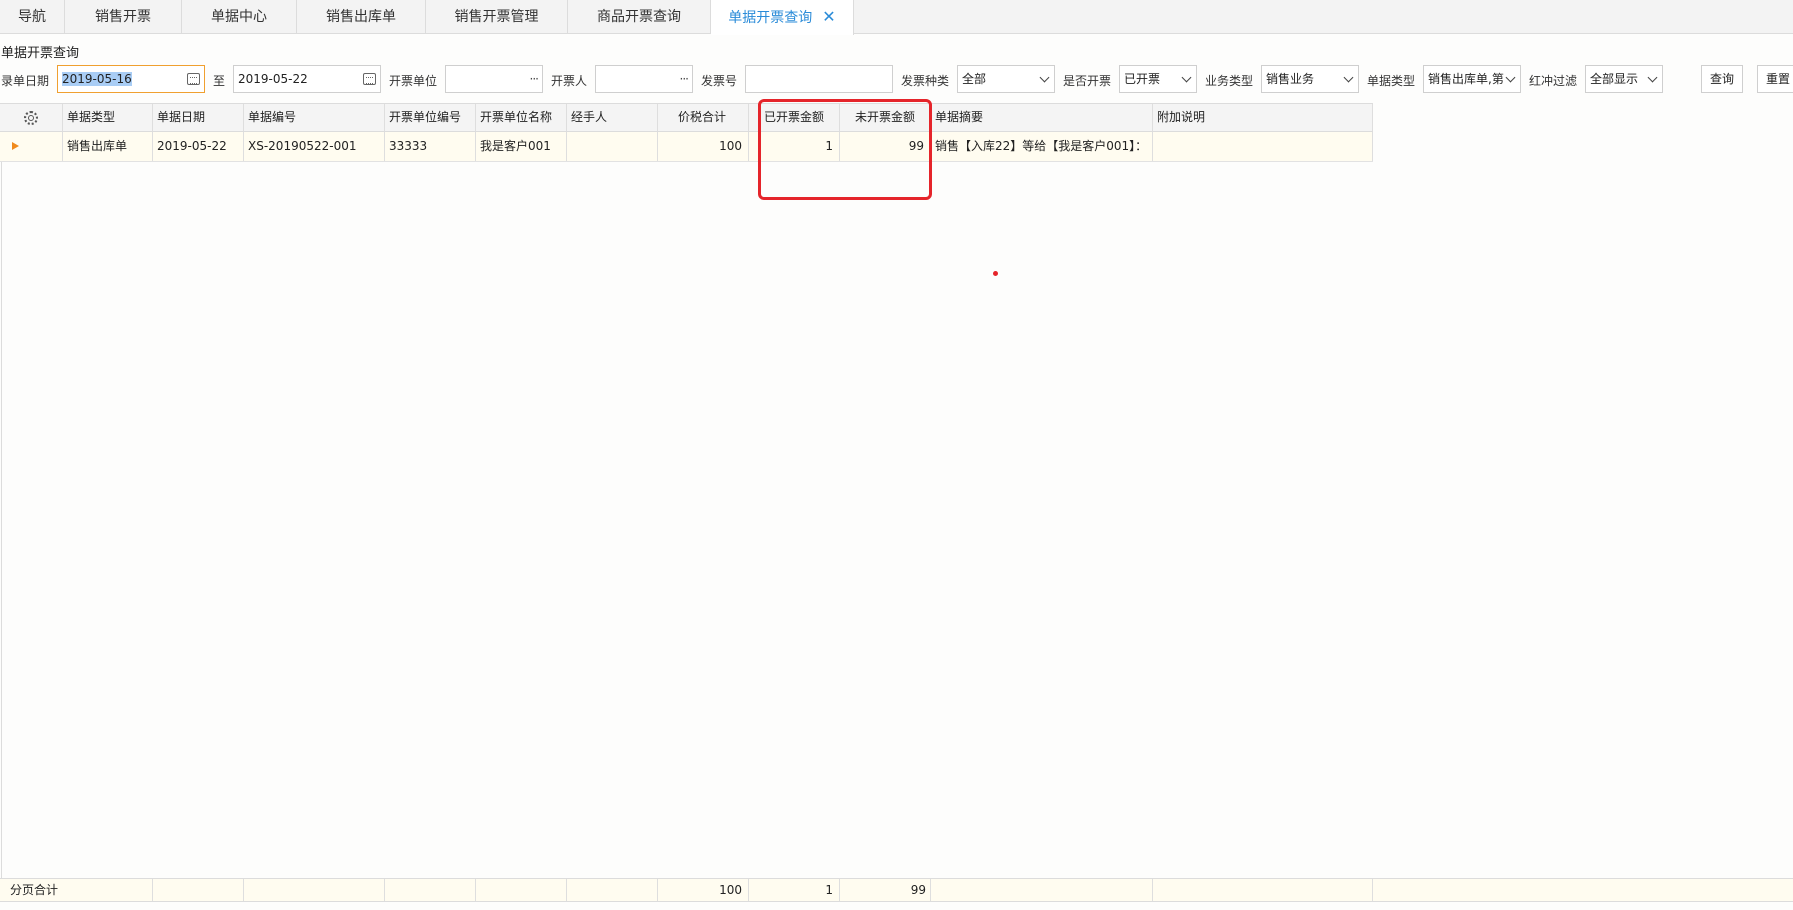 This screenshot has height=910, width=1793. Describe the element at coordinates (612, 146) in the screenshot. I see `cell-handler` at that location.